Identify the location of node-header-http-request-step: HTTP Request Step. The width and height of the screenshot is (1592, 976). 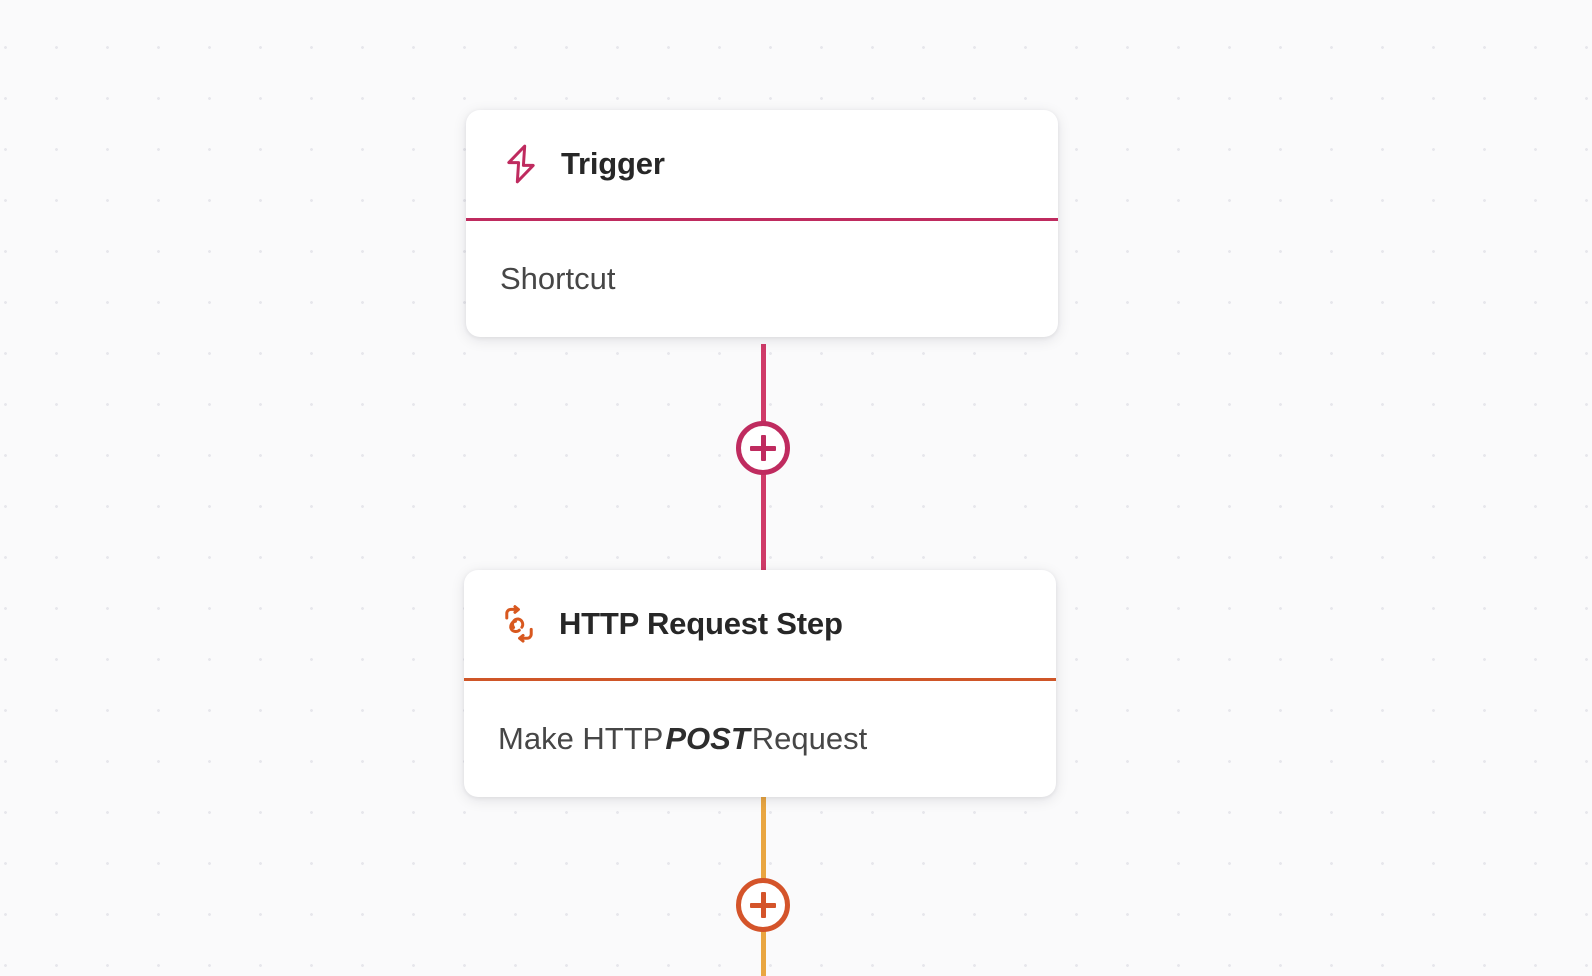
(760, 624).